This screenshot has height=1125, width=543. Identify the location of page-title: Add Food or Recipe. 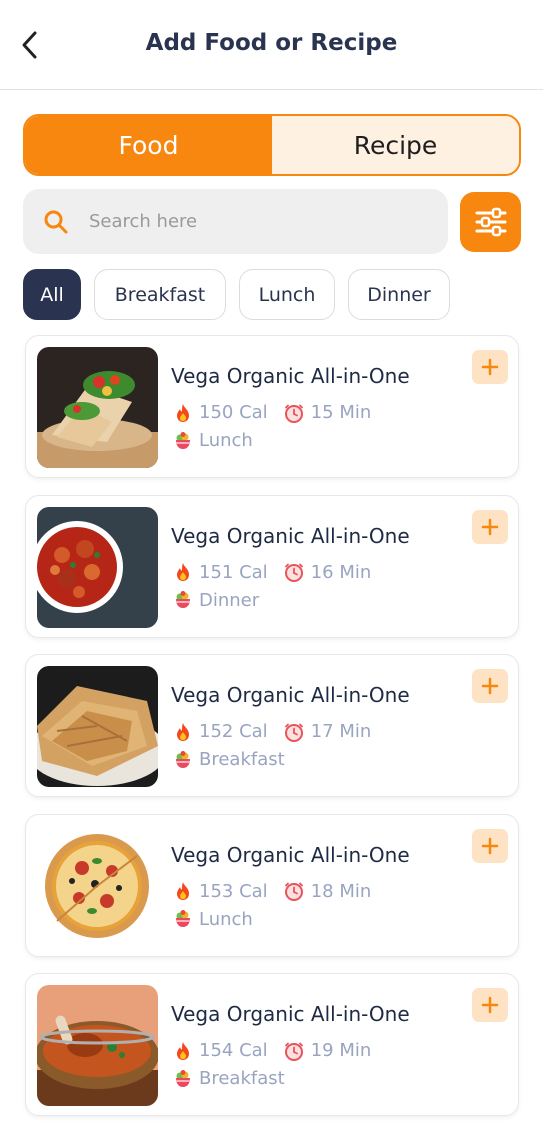
(271, 43).